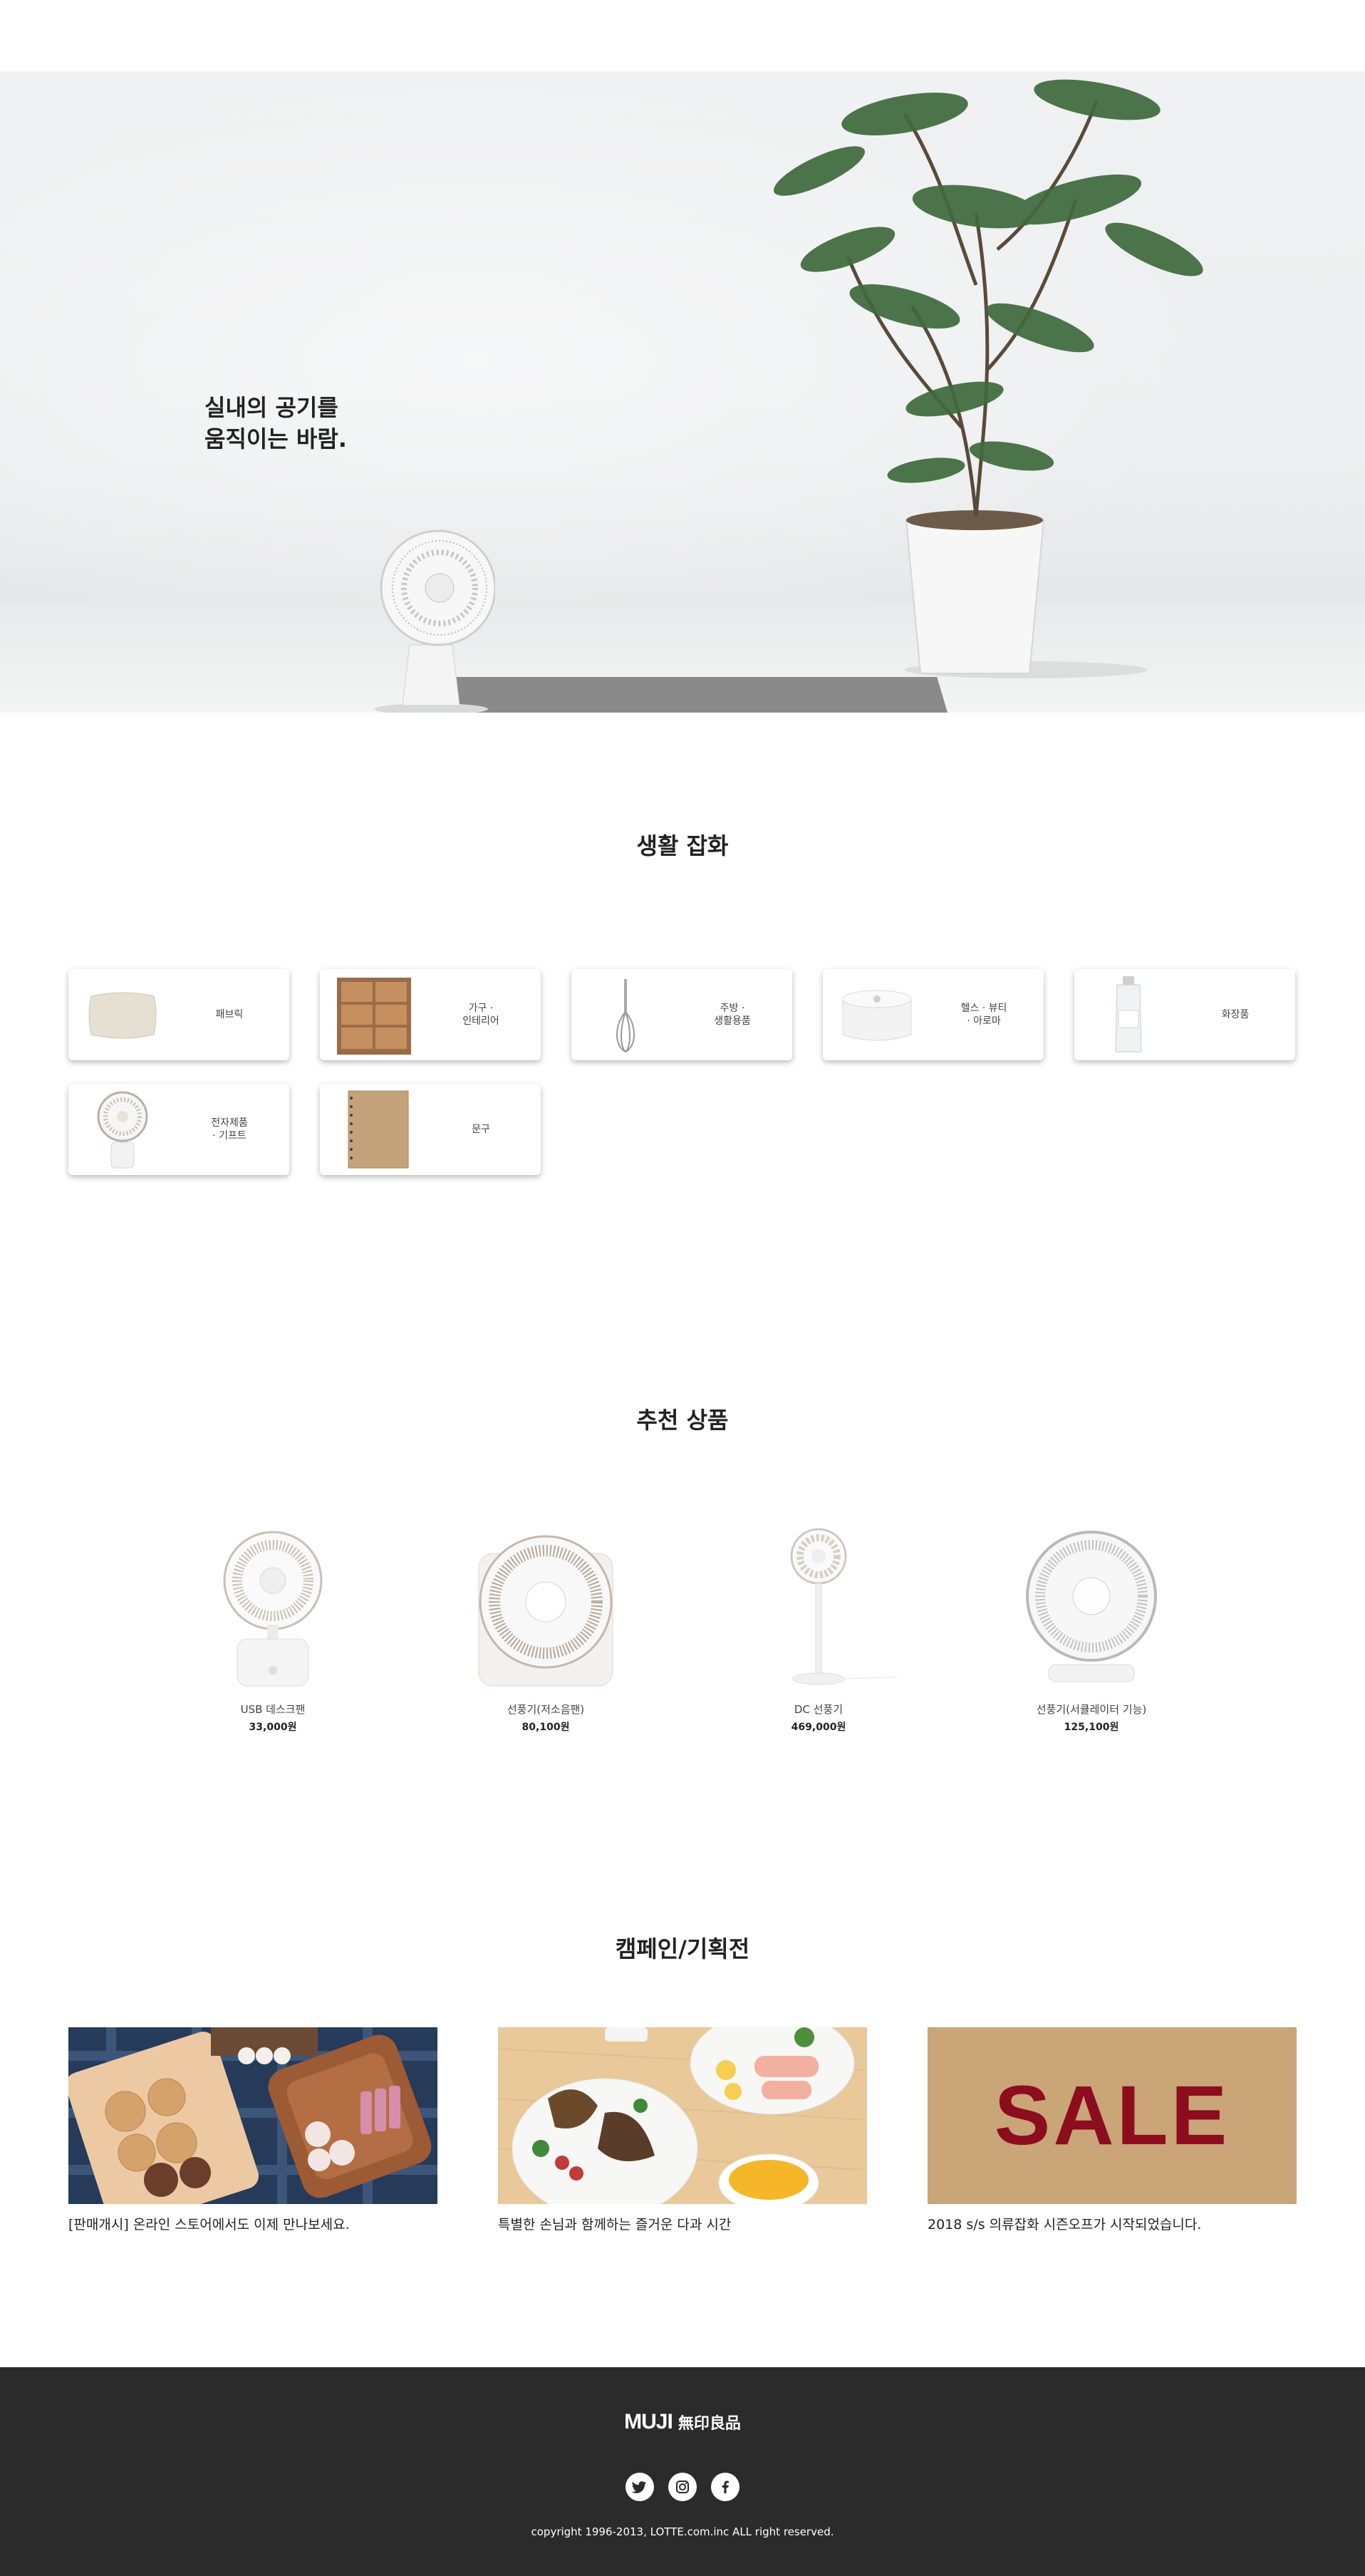 The height and width of the screenshot is (2576, 1365). What do you see at coordinates (545, 1611) in the screenshot?
I see `product-image-low-noise-fan` at bounding box center [545, 1611].